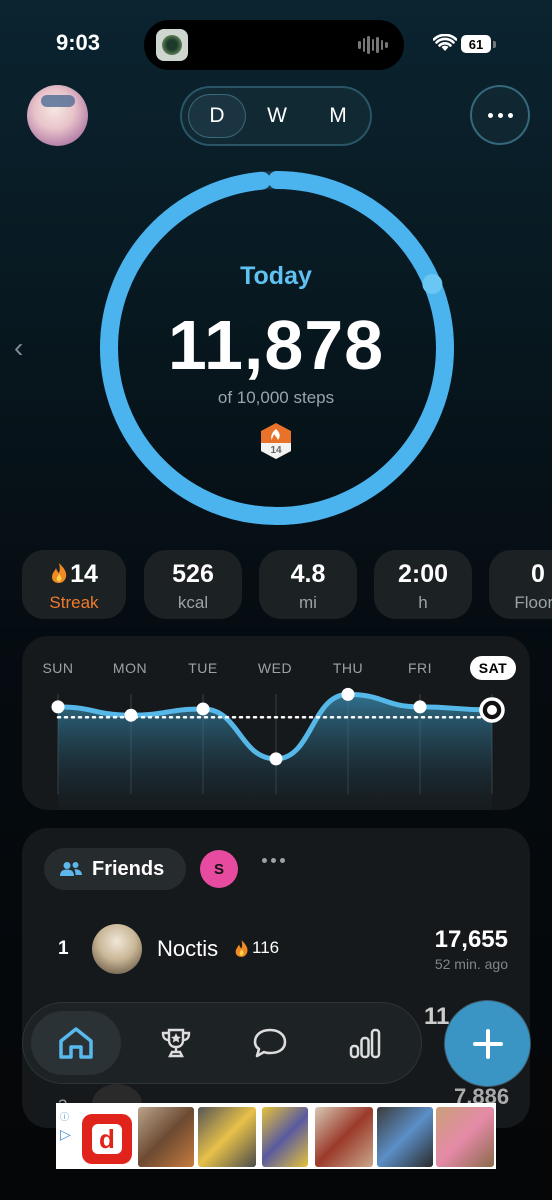  I want to click on audio-wave-icon, so click(373, 45).